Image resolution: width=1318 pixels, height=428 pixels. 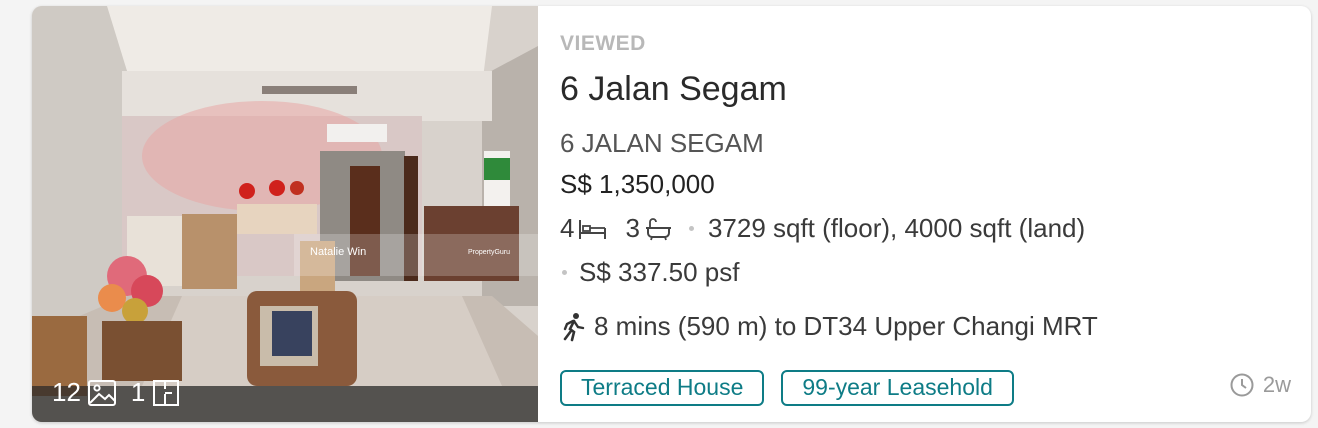 I want to click on listing-tags: Terraced House 99-year Leasehold, so click(x=795, y=388).